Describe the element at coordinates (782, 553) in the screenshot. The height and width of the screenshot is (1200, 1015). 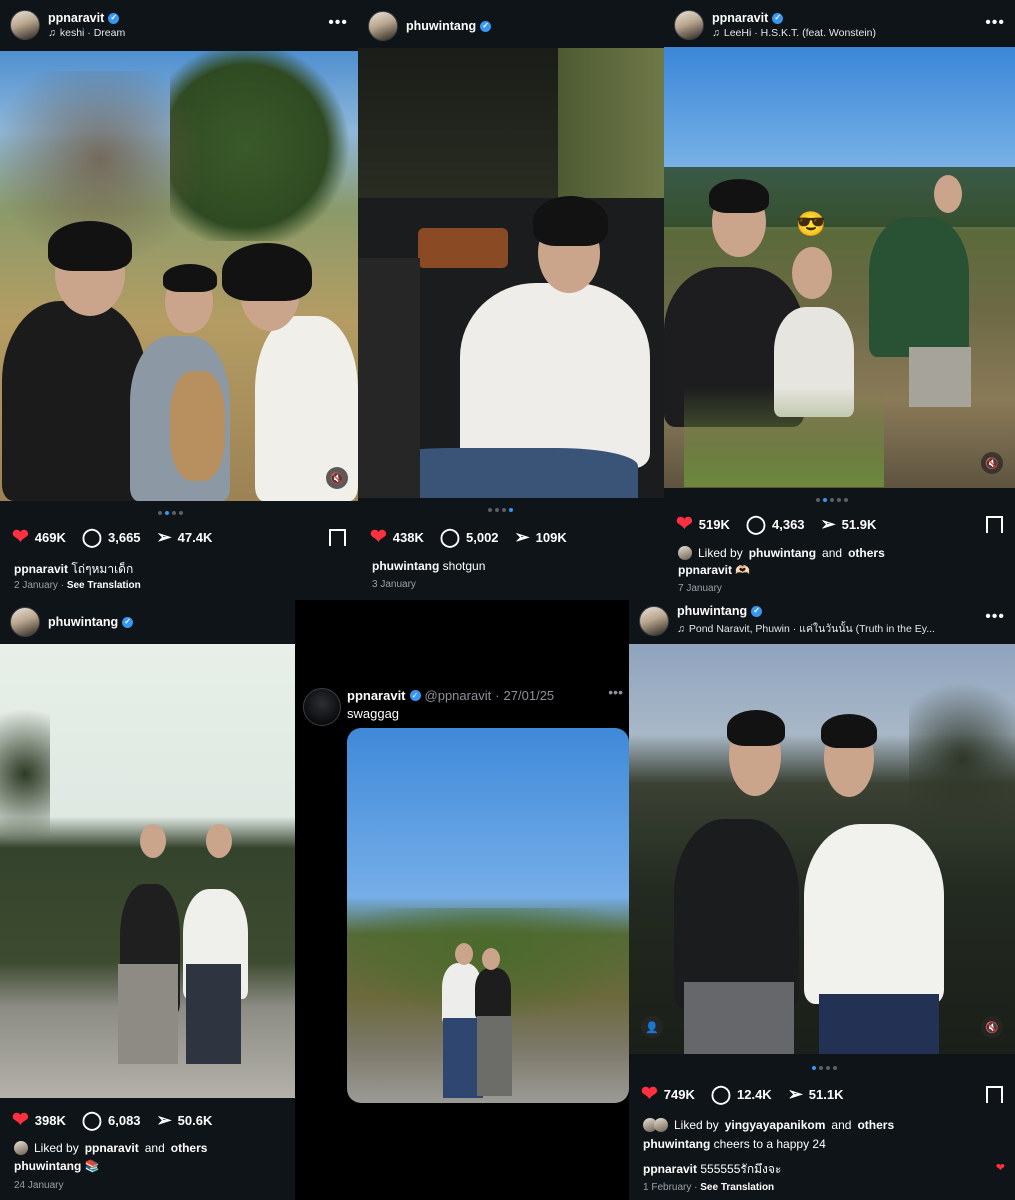
I see `liked-user: phuwintang` at that location.